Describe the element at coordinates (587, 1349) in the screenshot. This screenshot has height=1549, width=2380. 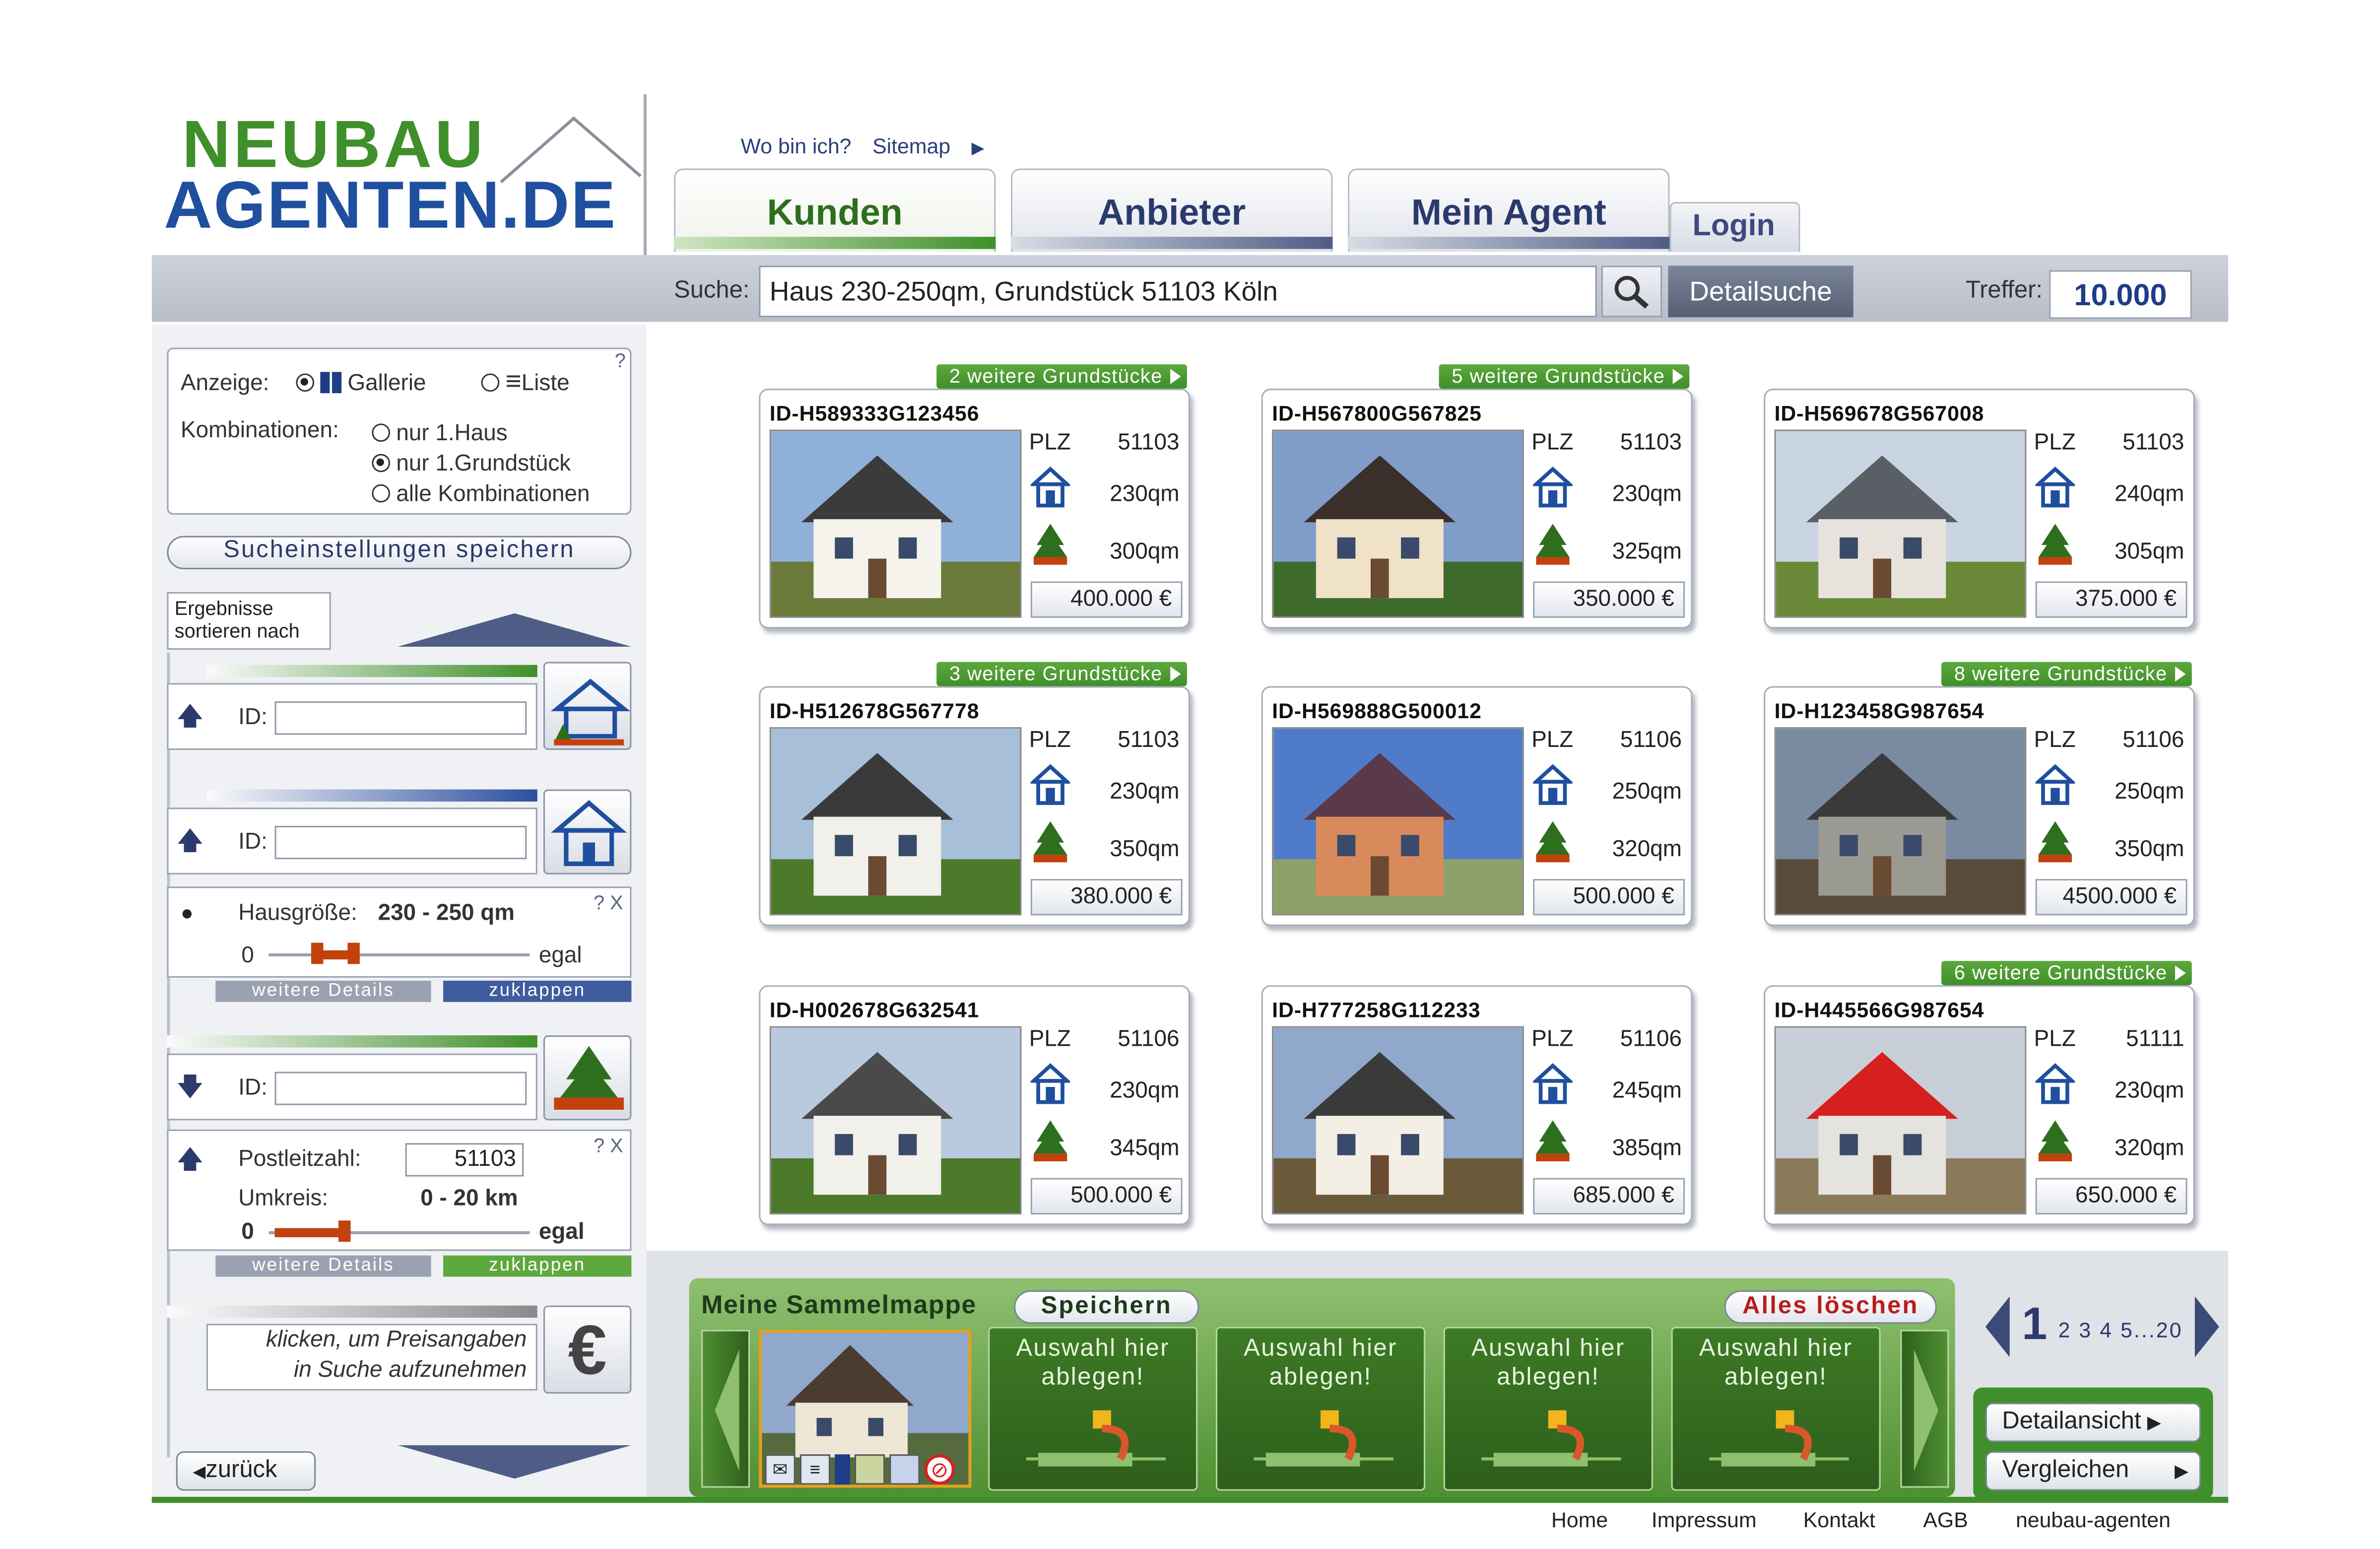
I see `euro-icon: €` at that location.